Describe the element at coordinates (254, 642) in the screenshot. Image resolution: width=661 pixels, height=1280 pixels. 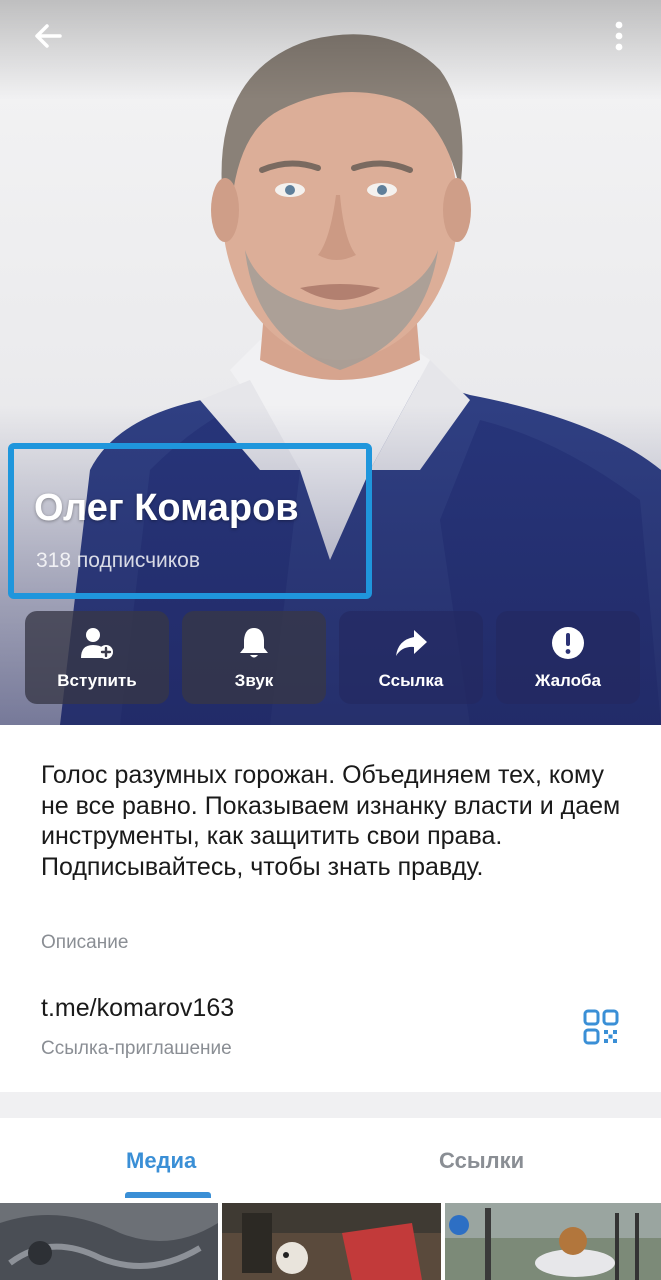
I see `bell-icon` at that location.